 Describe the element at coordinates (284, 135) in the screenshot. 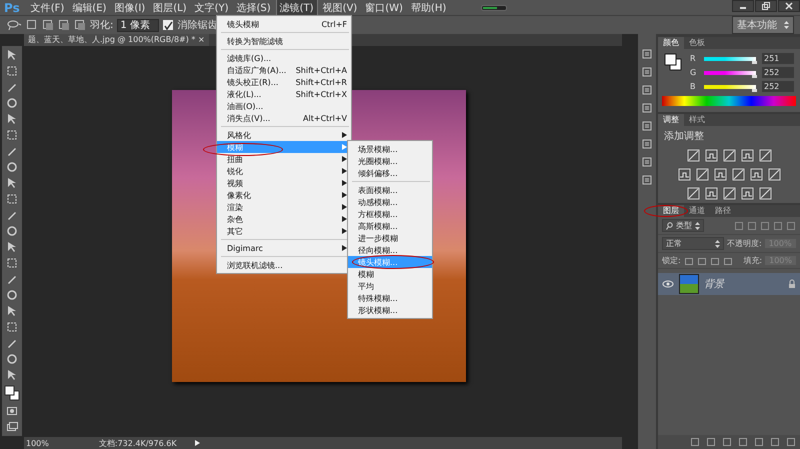

I see `menu-item: 风格化` at that location.